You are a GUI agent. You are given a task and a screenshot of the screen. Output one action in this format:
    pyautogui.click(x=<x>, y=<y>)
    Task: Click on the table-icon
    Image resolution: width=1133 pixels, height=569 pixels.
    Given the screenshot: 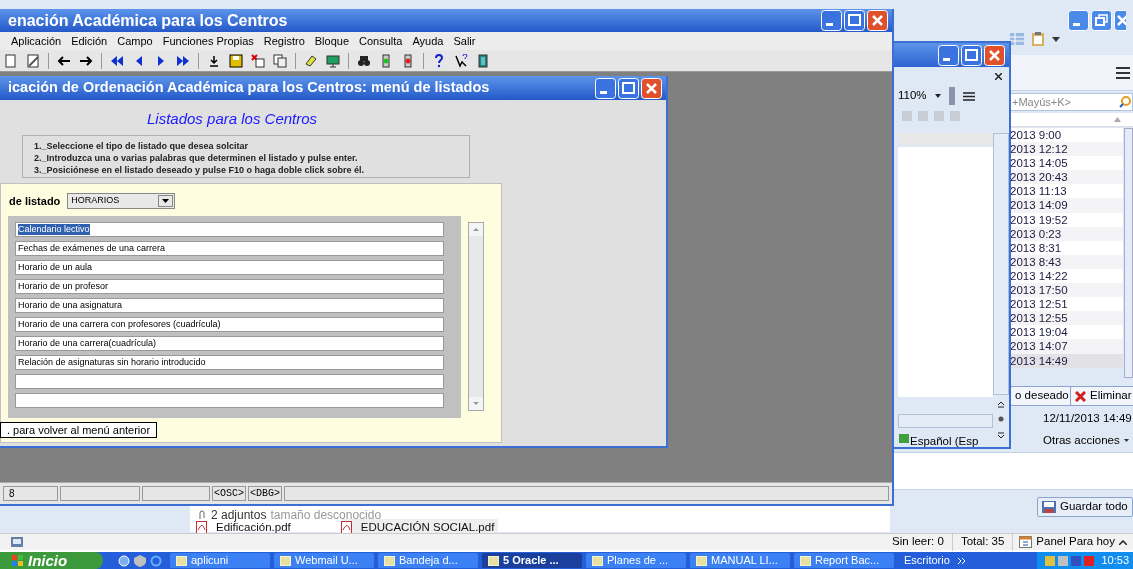 What is the action you would take?
    pyautogui.click(x=1017, y=39)
    